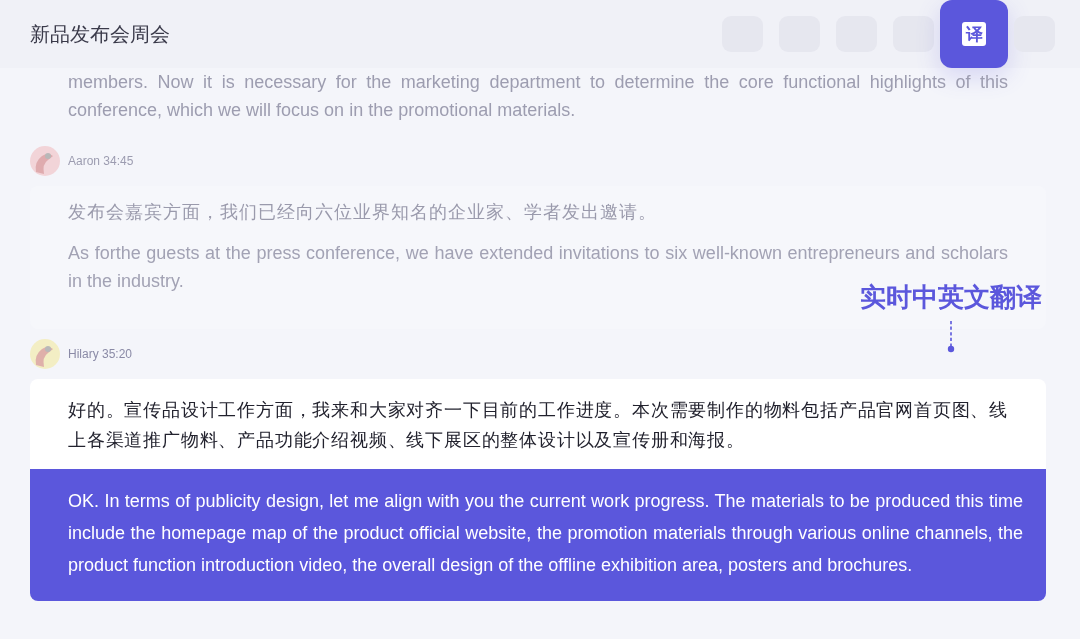  Describe the element at coordinates (101, 161) in the screenshot. I see `speaker-name: Aaron 34:45` at that location.